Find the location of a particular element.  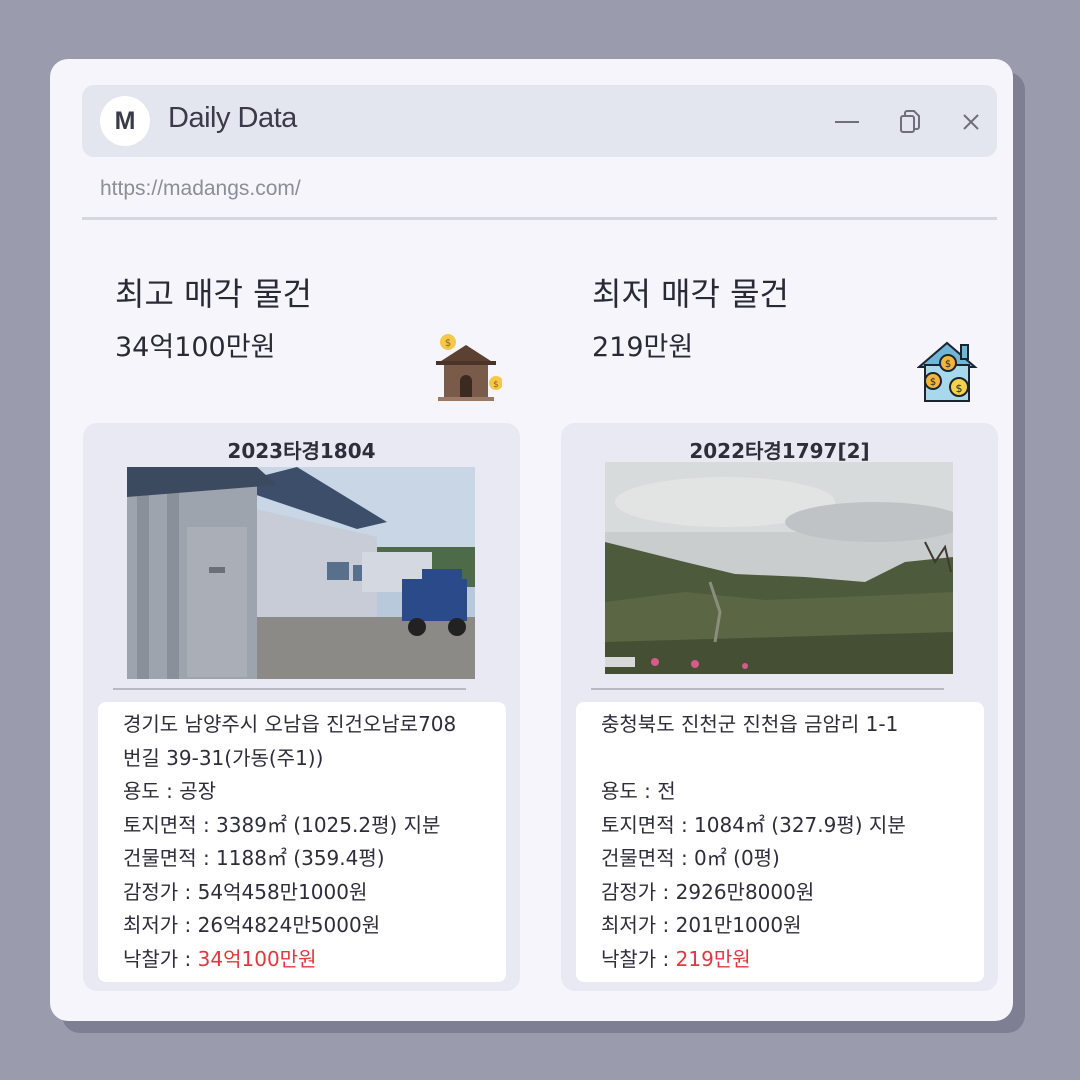

header-divider is located at coordinates (539, 218).